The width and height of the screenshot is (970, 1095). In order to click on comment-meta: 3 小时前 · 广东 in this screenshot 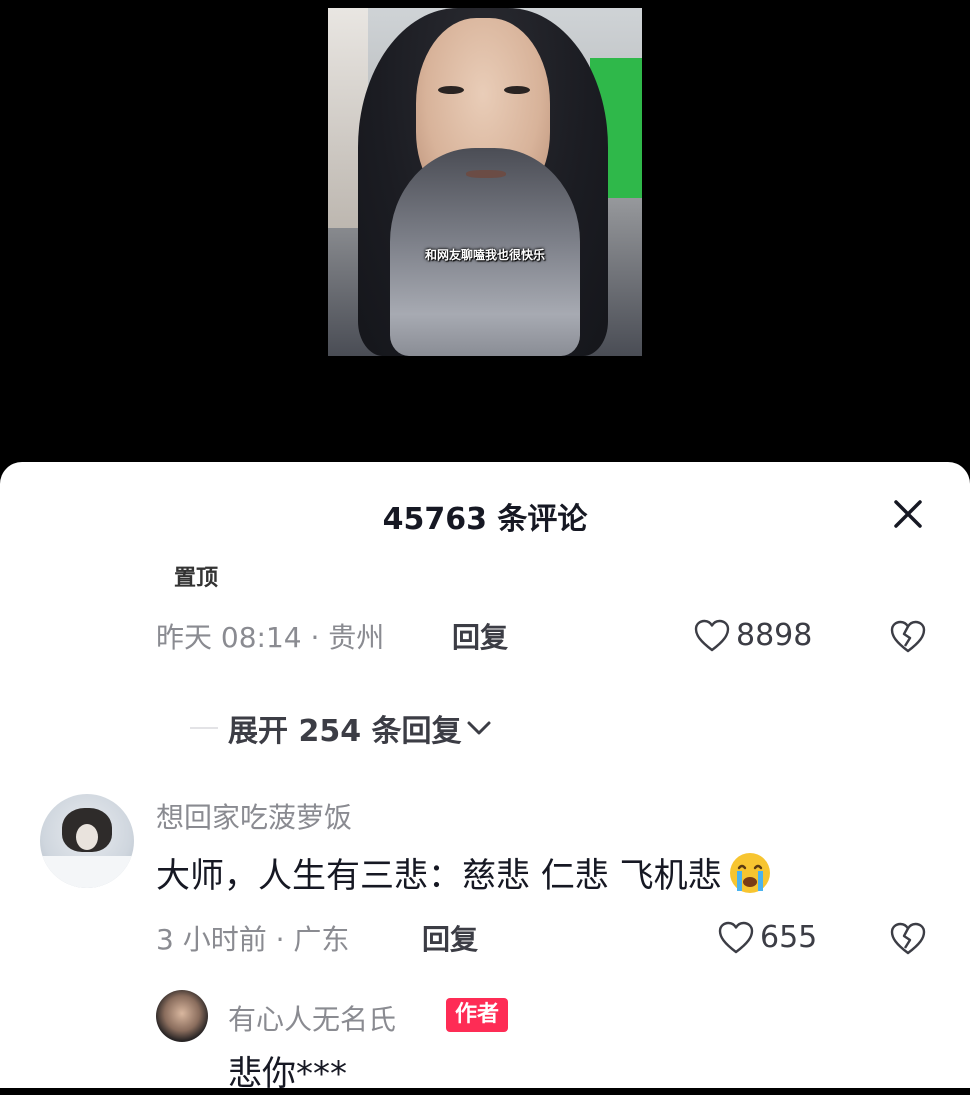, I will do `click(253, 939)`.